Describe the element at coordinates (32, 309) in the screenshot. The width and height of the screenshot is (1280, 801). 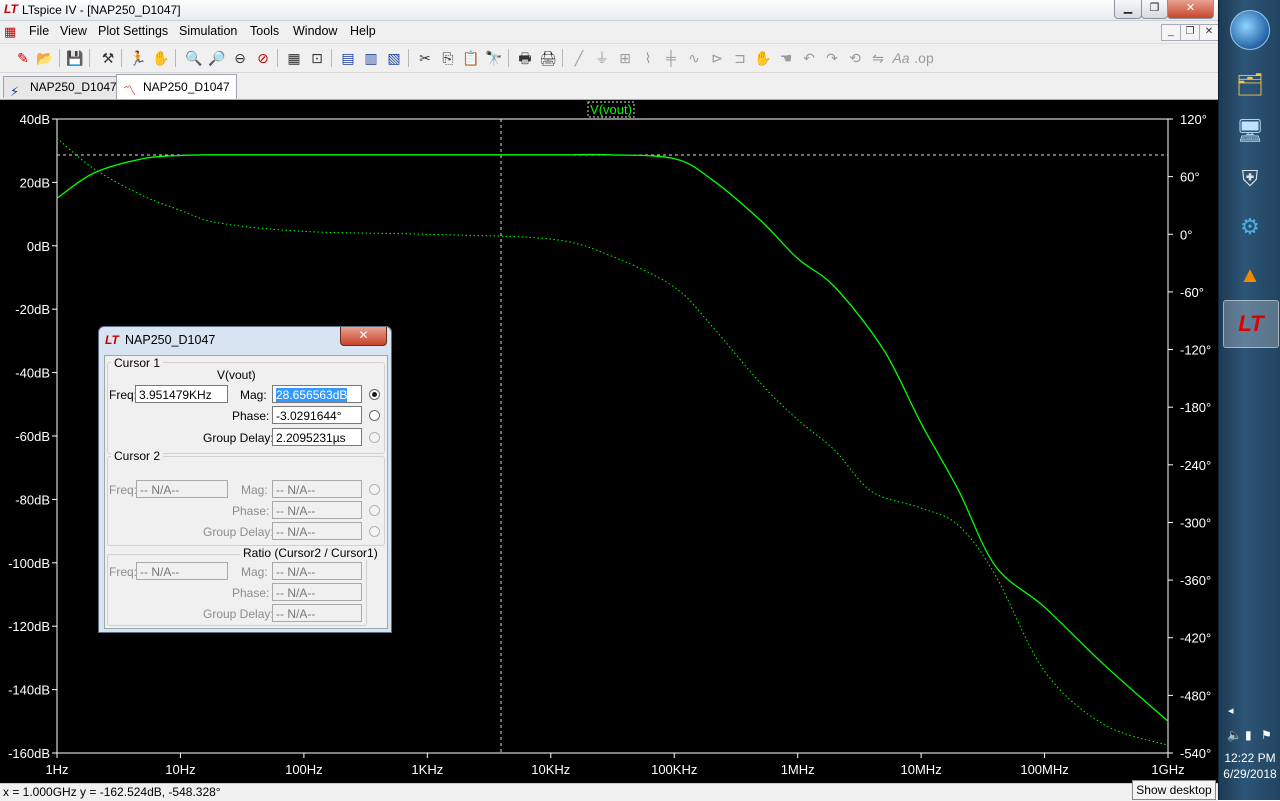
I see `left-tick-label: -20dB` at that location.